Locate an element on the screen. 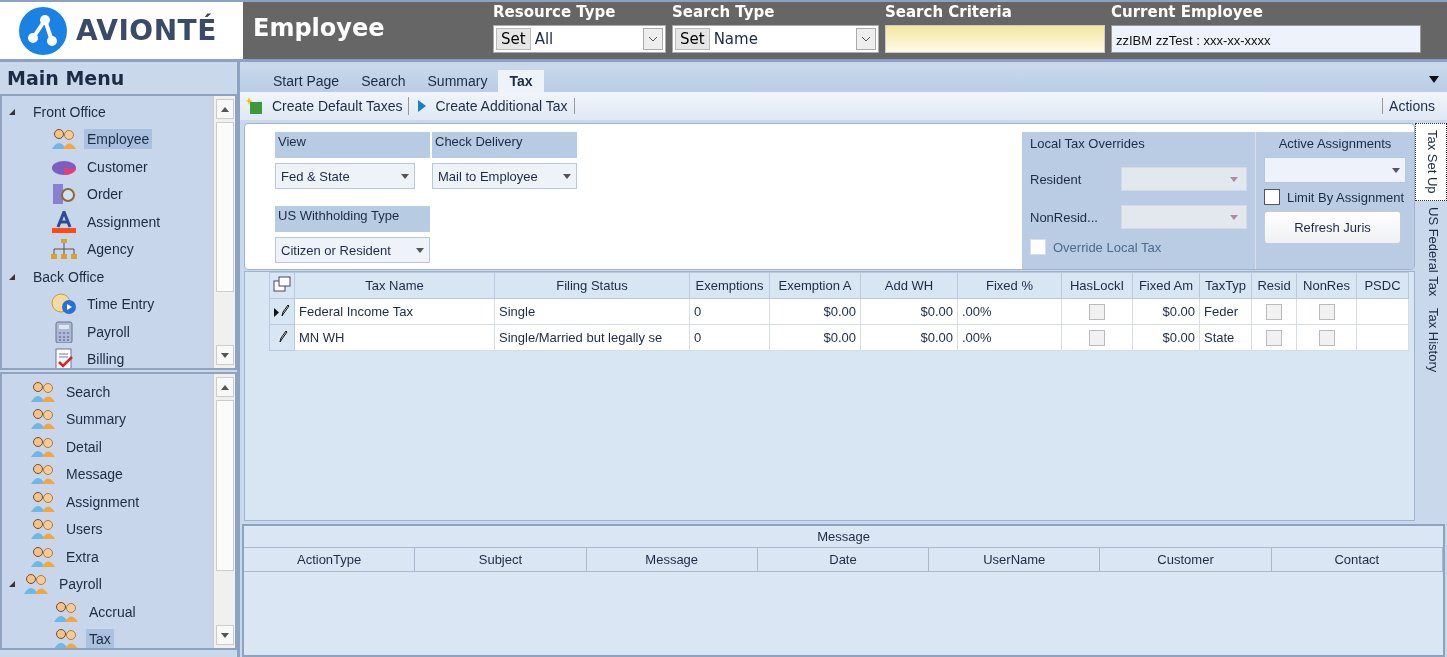  dropdown: Set All is located at coordinates (579, 39).